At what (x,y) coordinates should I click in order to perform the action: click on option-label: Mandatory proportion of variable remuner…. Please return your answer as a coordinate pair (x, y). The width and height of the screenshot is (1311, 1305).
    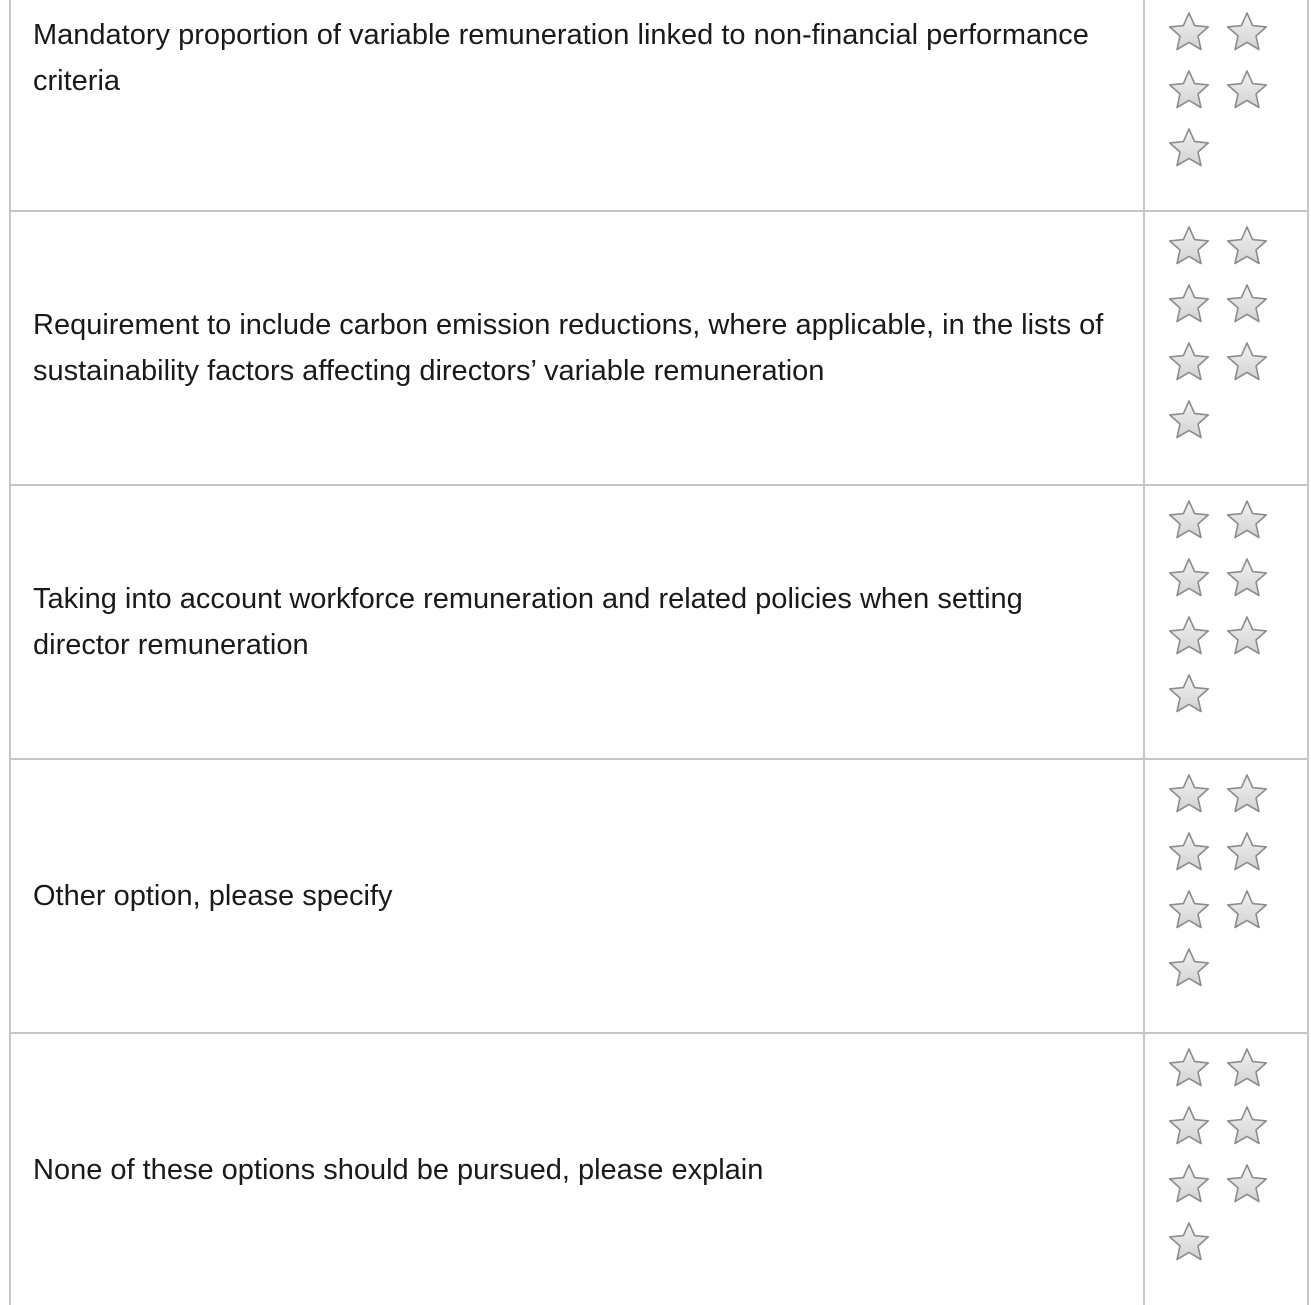
    Looking at the image, I should click on (578, 105).